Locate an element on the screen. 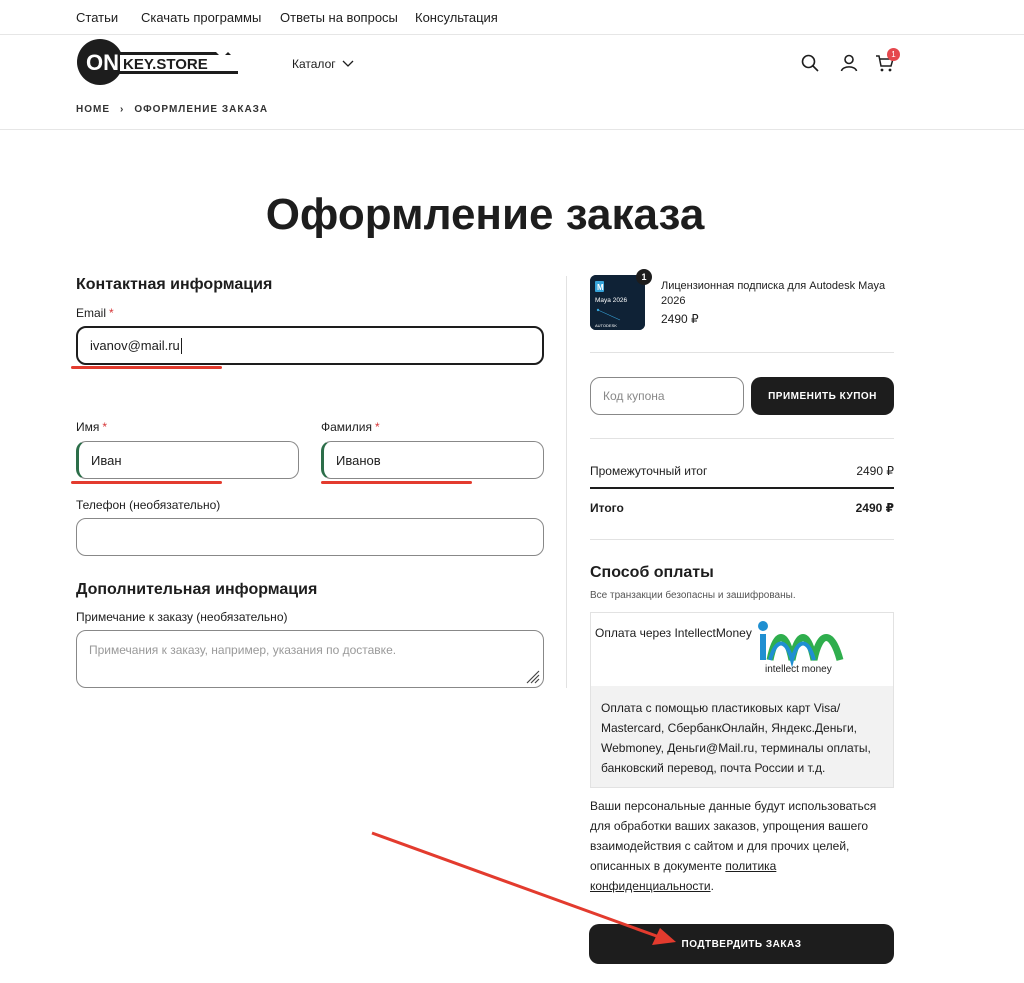 The height and width of the screenshot is (983, 1024). svg-text: M is located at coordinates (600, 287).